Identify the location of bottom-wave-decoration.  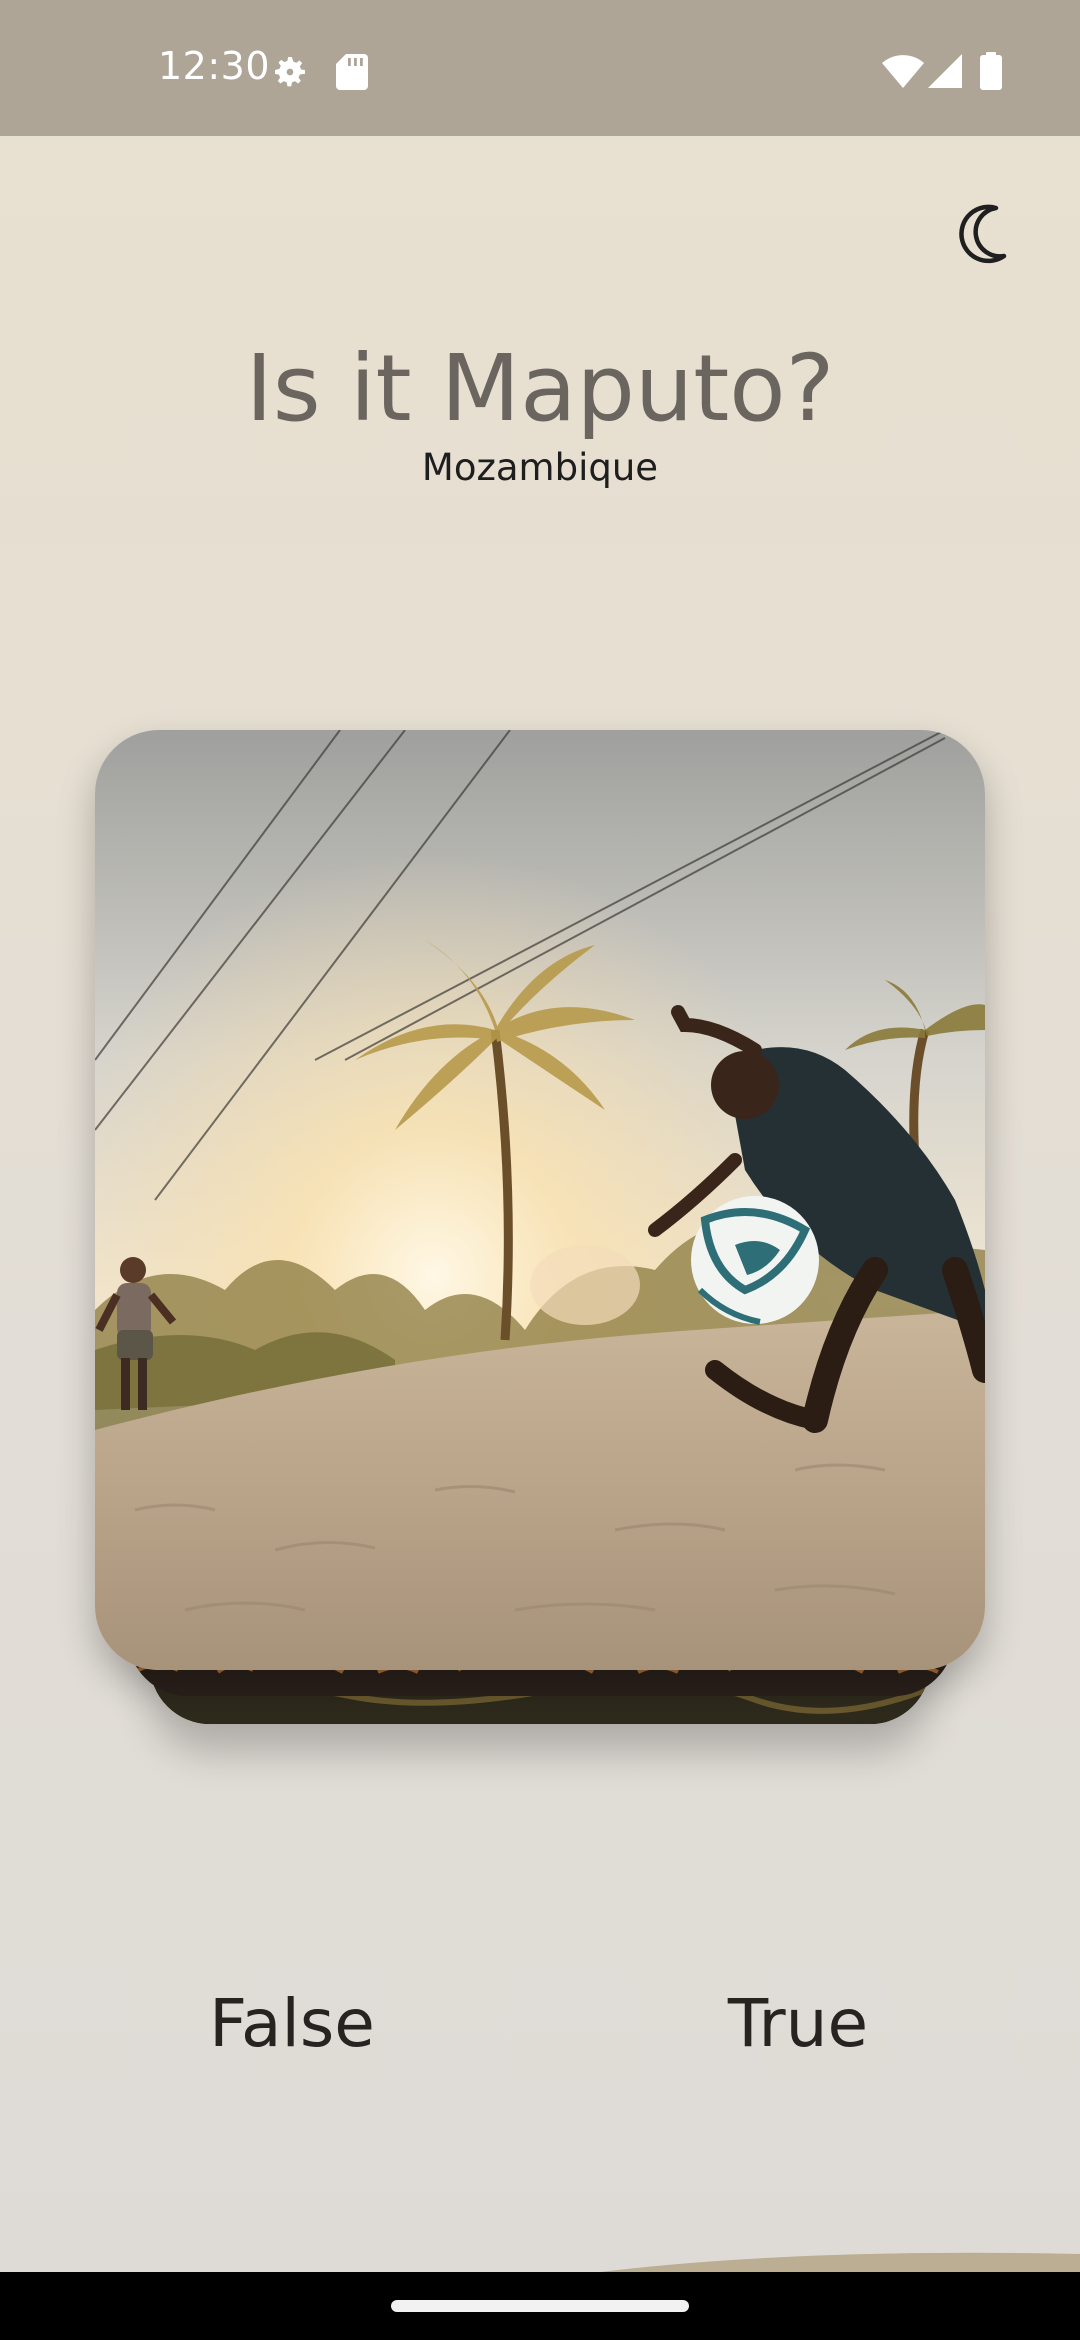
(840, 2262).